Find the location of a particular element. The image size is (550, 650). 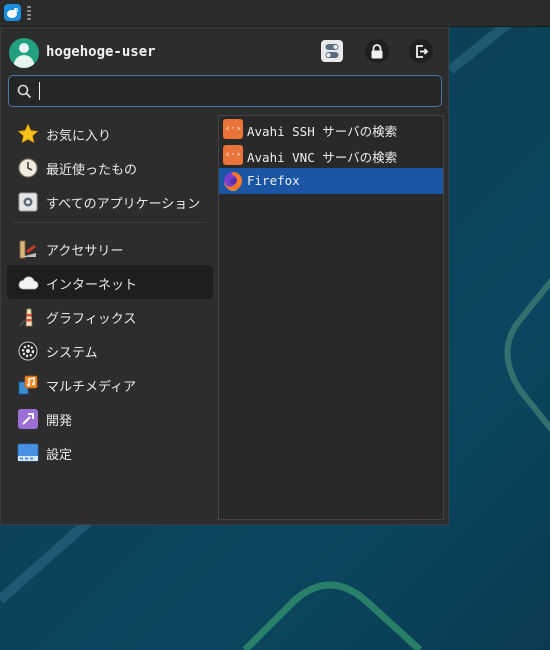

category-favorites: お気に入り is located at coordinates (110, 133).